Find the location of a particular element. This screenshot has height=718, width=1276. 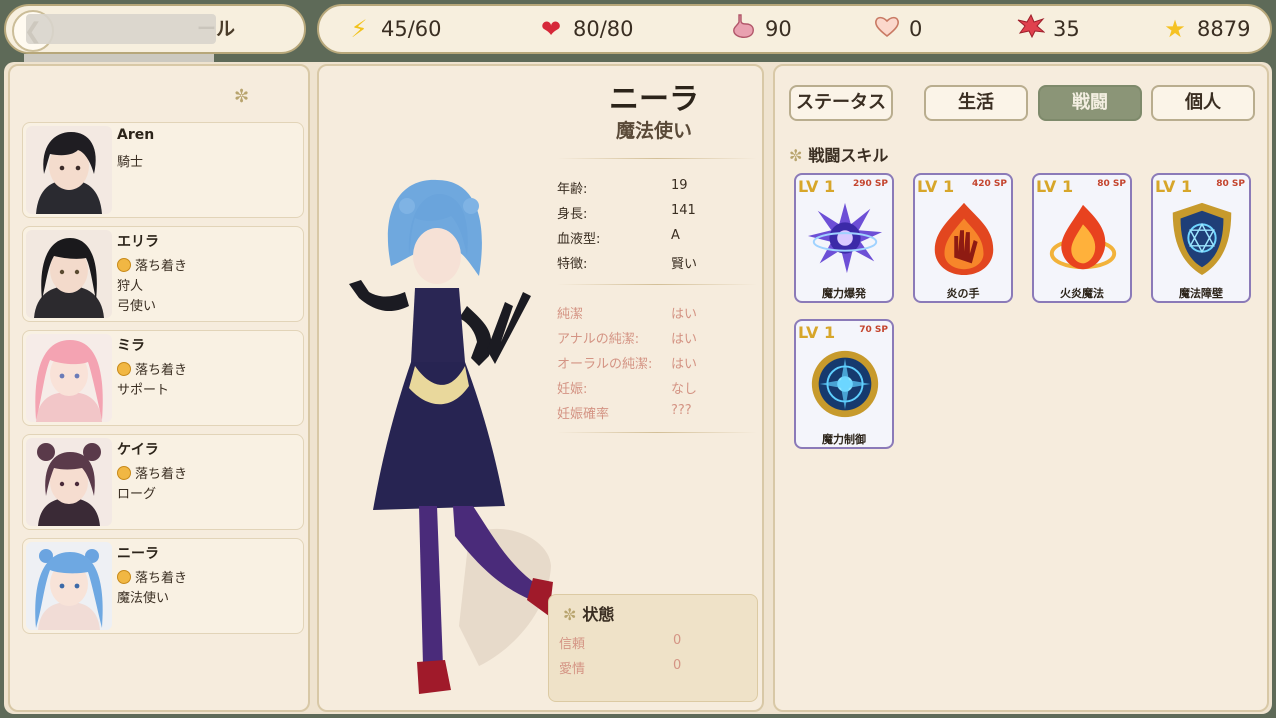

stat-affection: 0 is located at coordinates (897, 29).